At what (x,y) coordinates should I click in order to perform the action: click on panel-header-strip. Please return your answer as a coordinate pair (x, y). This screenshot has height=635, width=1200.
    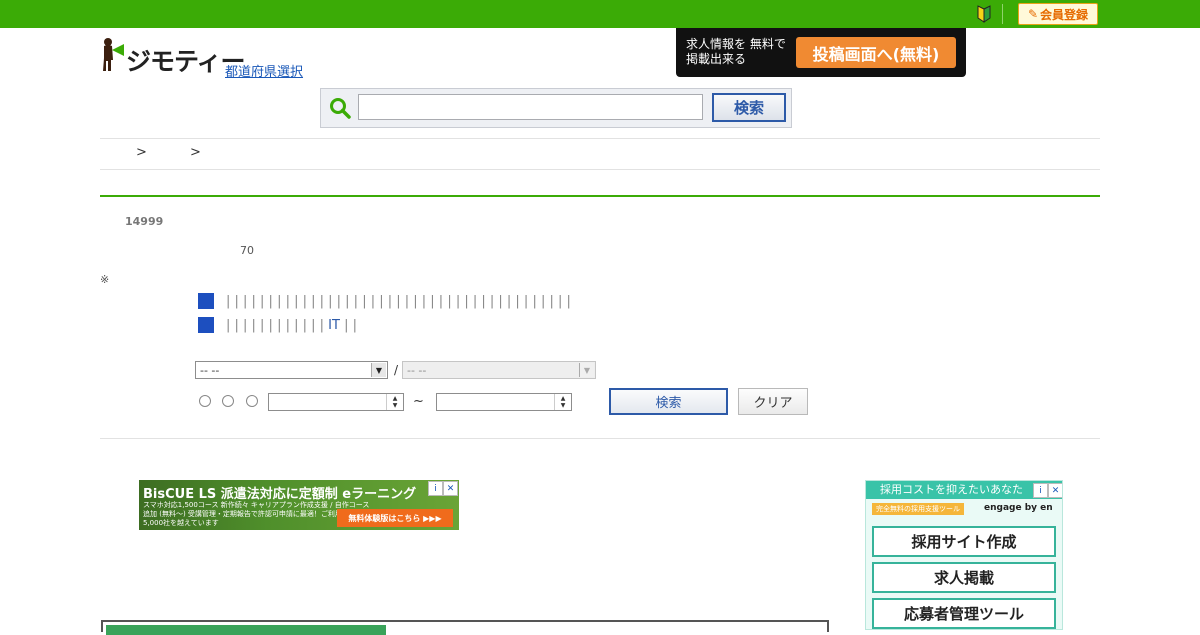
    Looking at the image, I should click on (246, 630).